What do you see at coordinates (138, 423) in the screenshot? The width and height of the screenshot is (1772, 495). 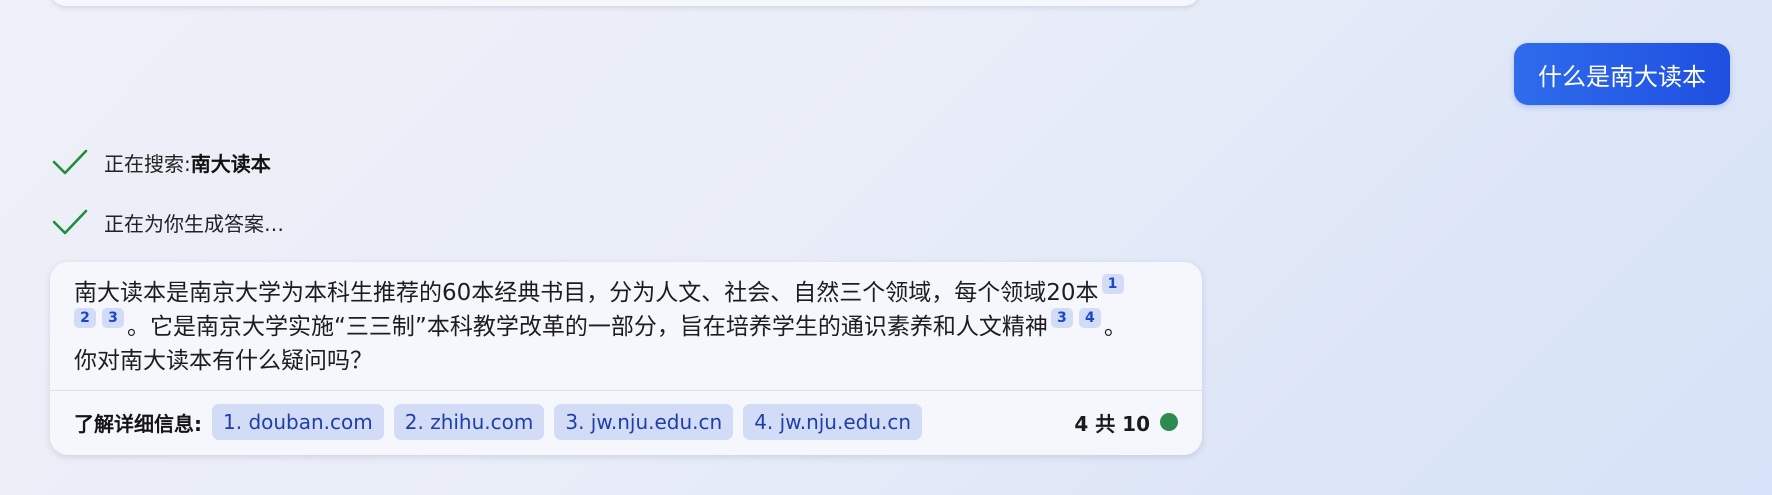 I see `learn-more-label: 了解详细信息:` at bounding box center [138, 423].